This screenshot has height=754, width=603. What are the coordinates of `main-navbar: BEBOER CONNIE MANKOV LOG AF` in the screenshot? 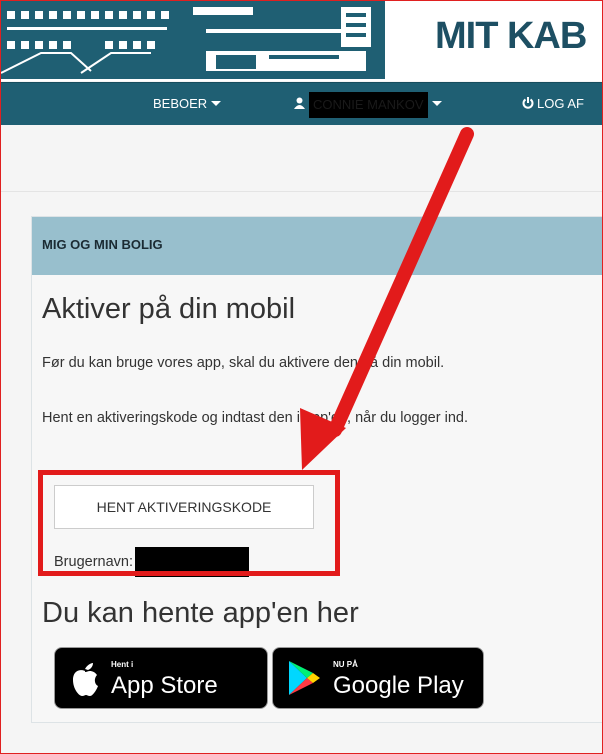 It's located at (301, 103).